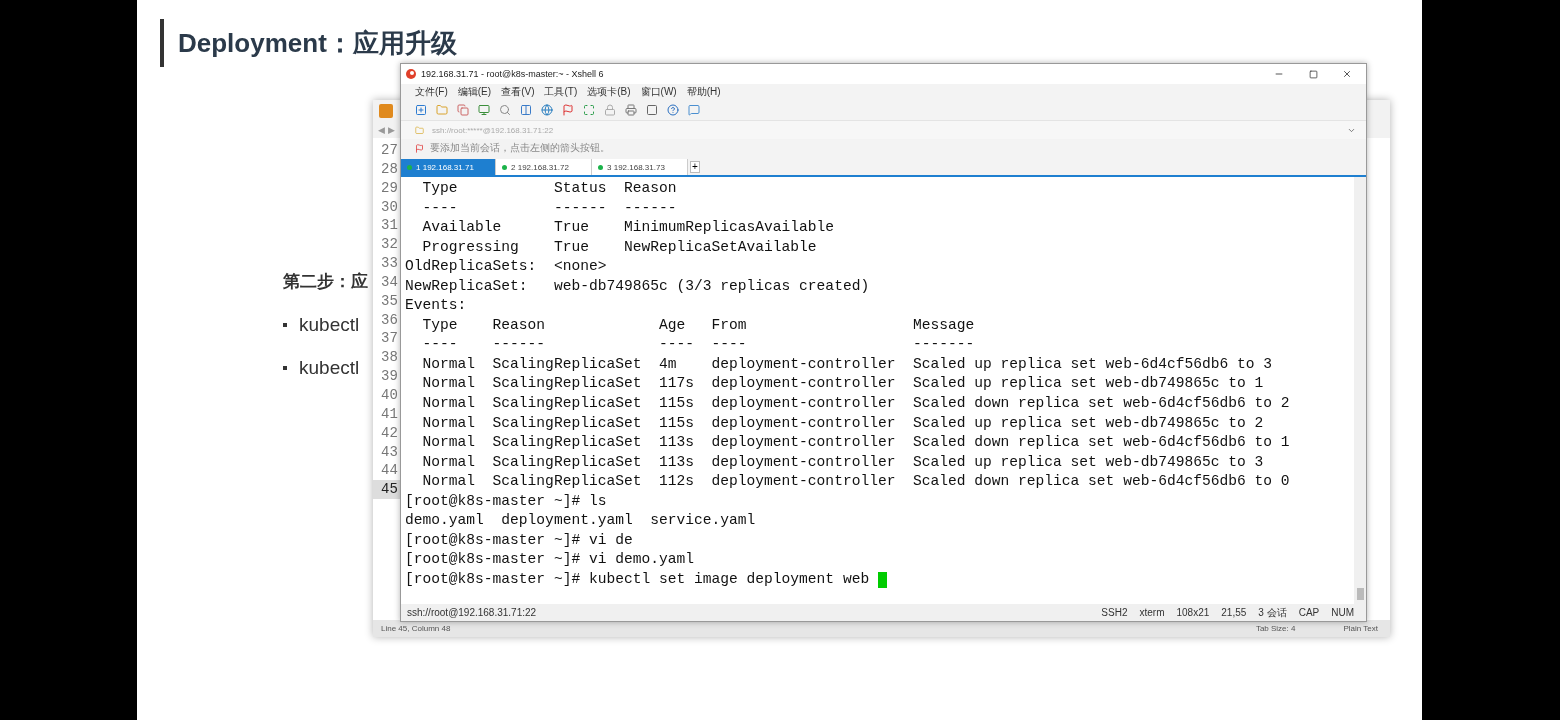  Describe the element at coordinates (843, 462) in the screenshot. I see `terminal-line: Normal ScalingReplicaSet 113s deployment-controller Scaled up replica set web-db749865c to 3` at that location.